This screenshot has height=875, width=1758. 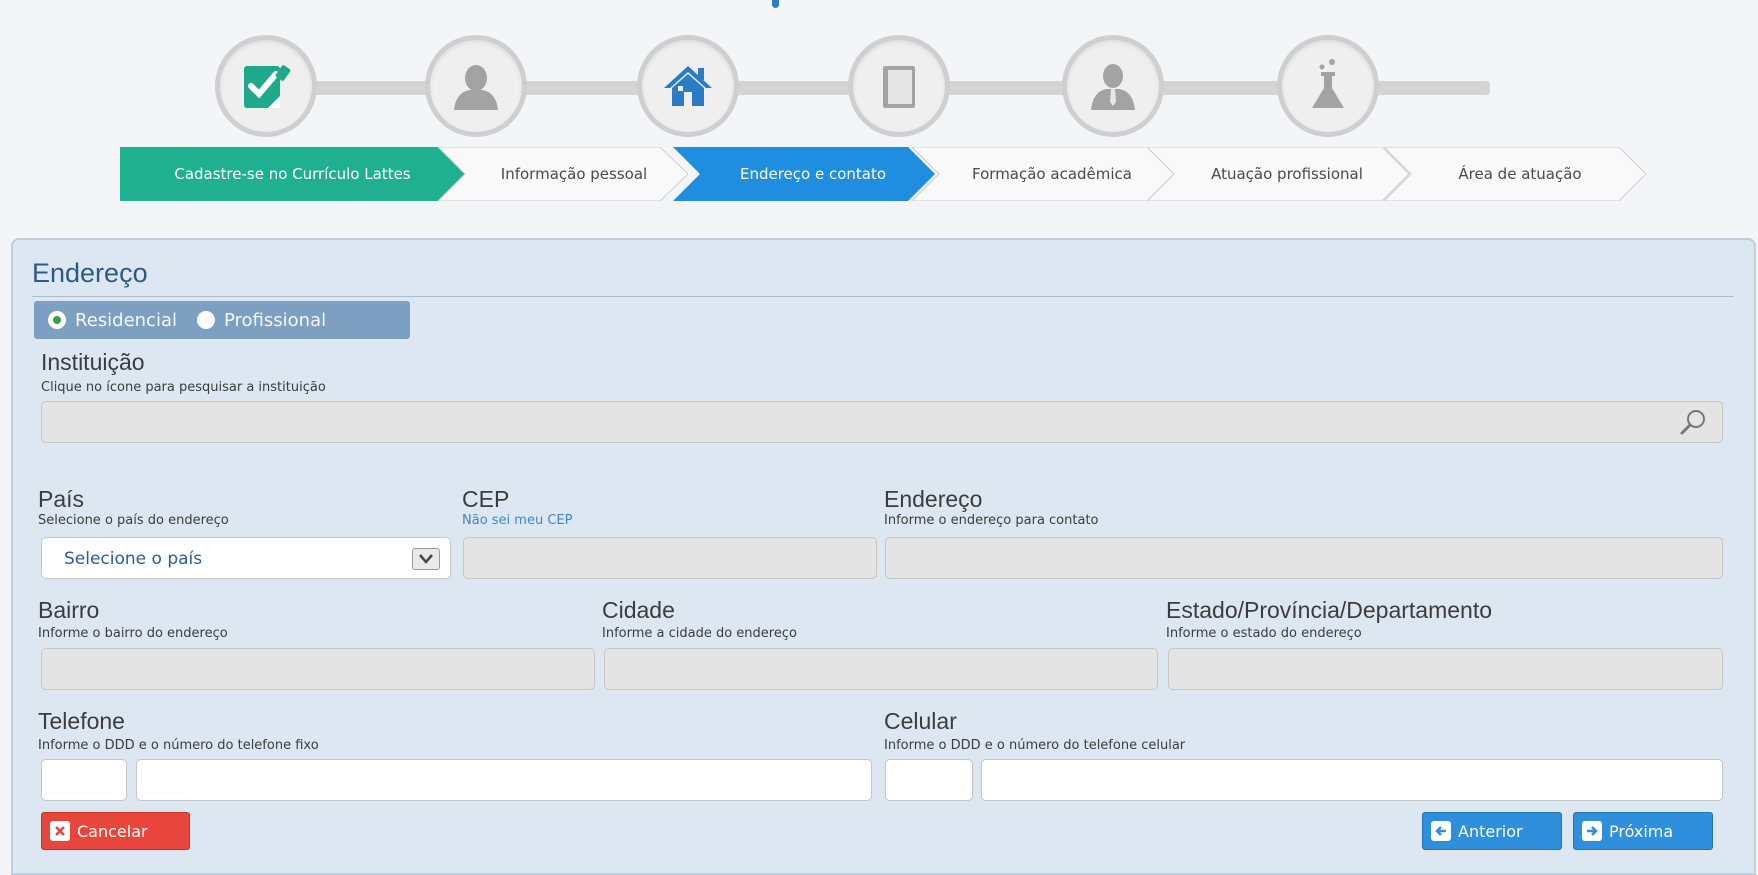 What do you see at coordinates (1329, 610) in the screenshot?
I see `estado-label: Estado/Província/Departamento` at bounding box center [1329, 610].